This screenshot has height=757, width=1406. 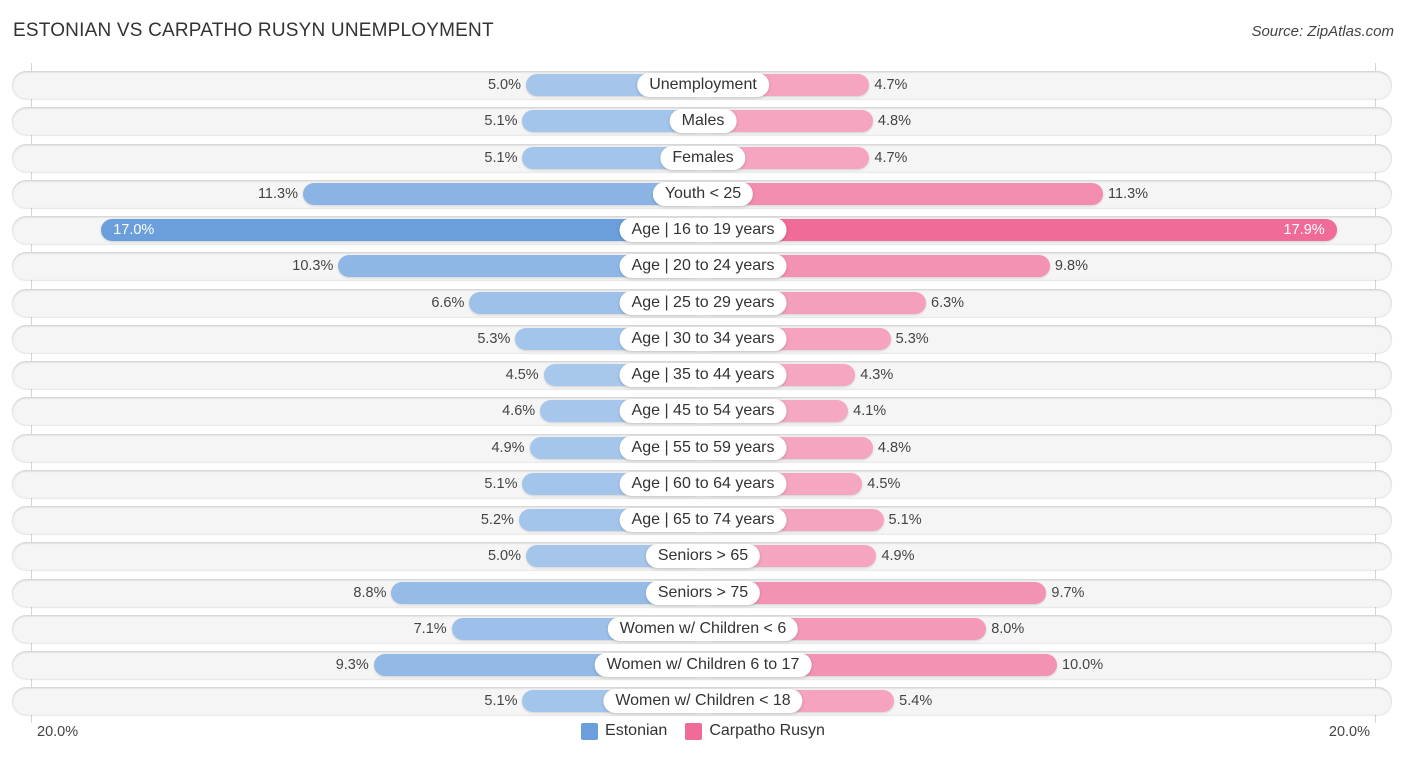 I want to click on category-label: Women w/ Children < 6, so click(x=703, y=628).